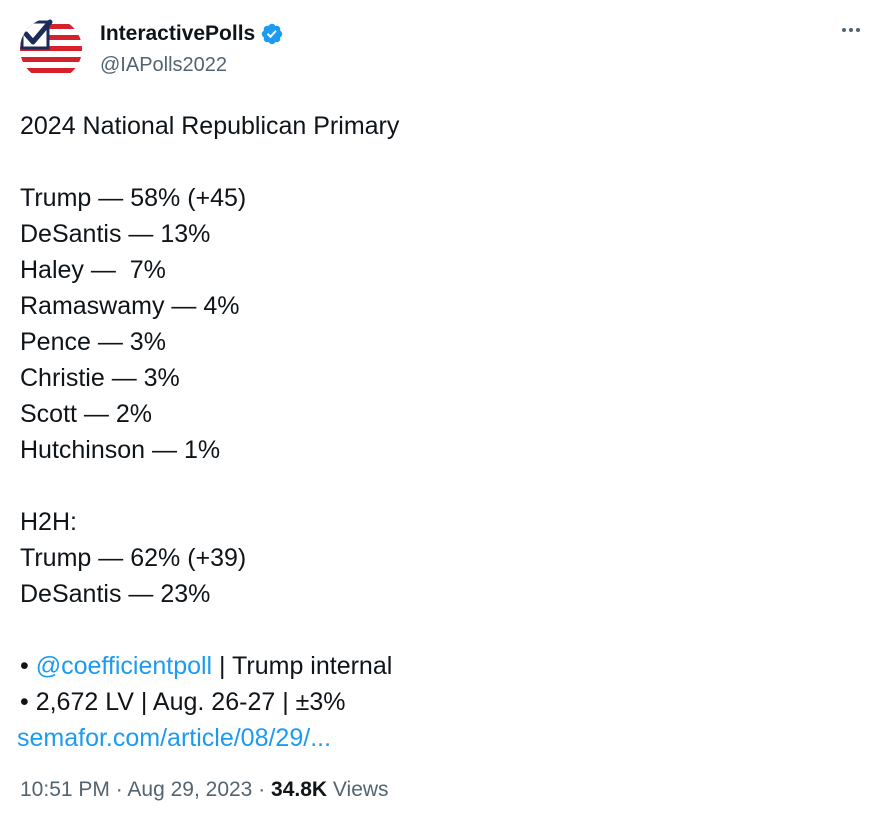 The width and height of the screenshot is (880, 822). What do you see at coordinates (48, 522) in the screenshot?
I see `h2h-label: H2H:` at bounding box center [48, 522].